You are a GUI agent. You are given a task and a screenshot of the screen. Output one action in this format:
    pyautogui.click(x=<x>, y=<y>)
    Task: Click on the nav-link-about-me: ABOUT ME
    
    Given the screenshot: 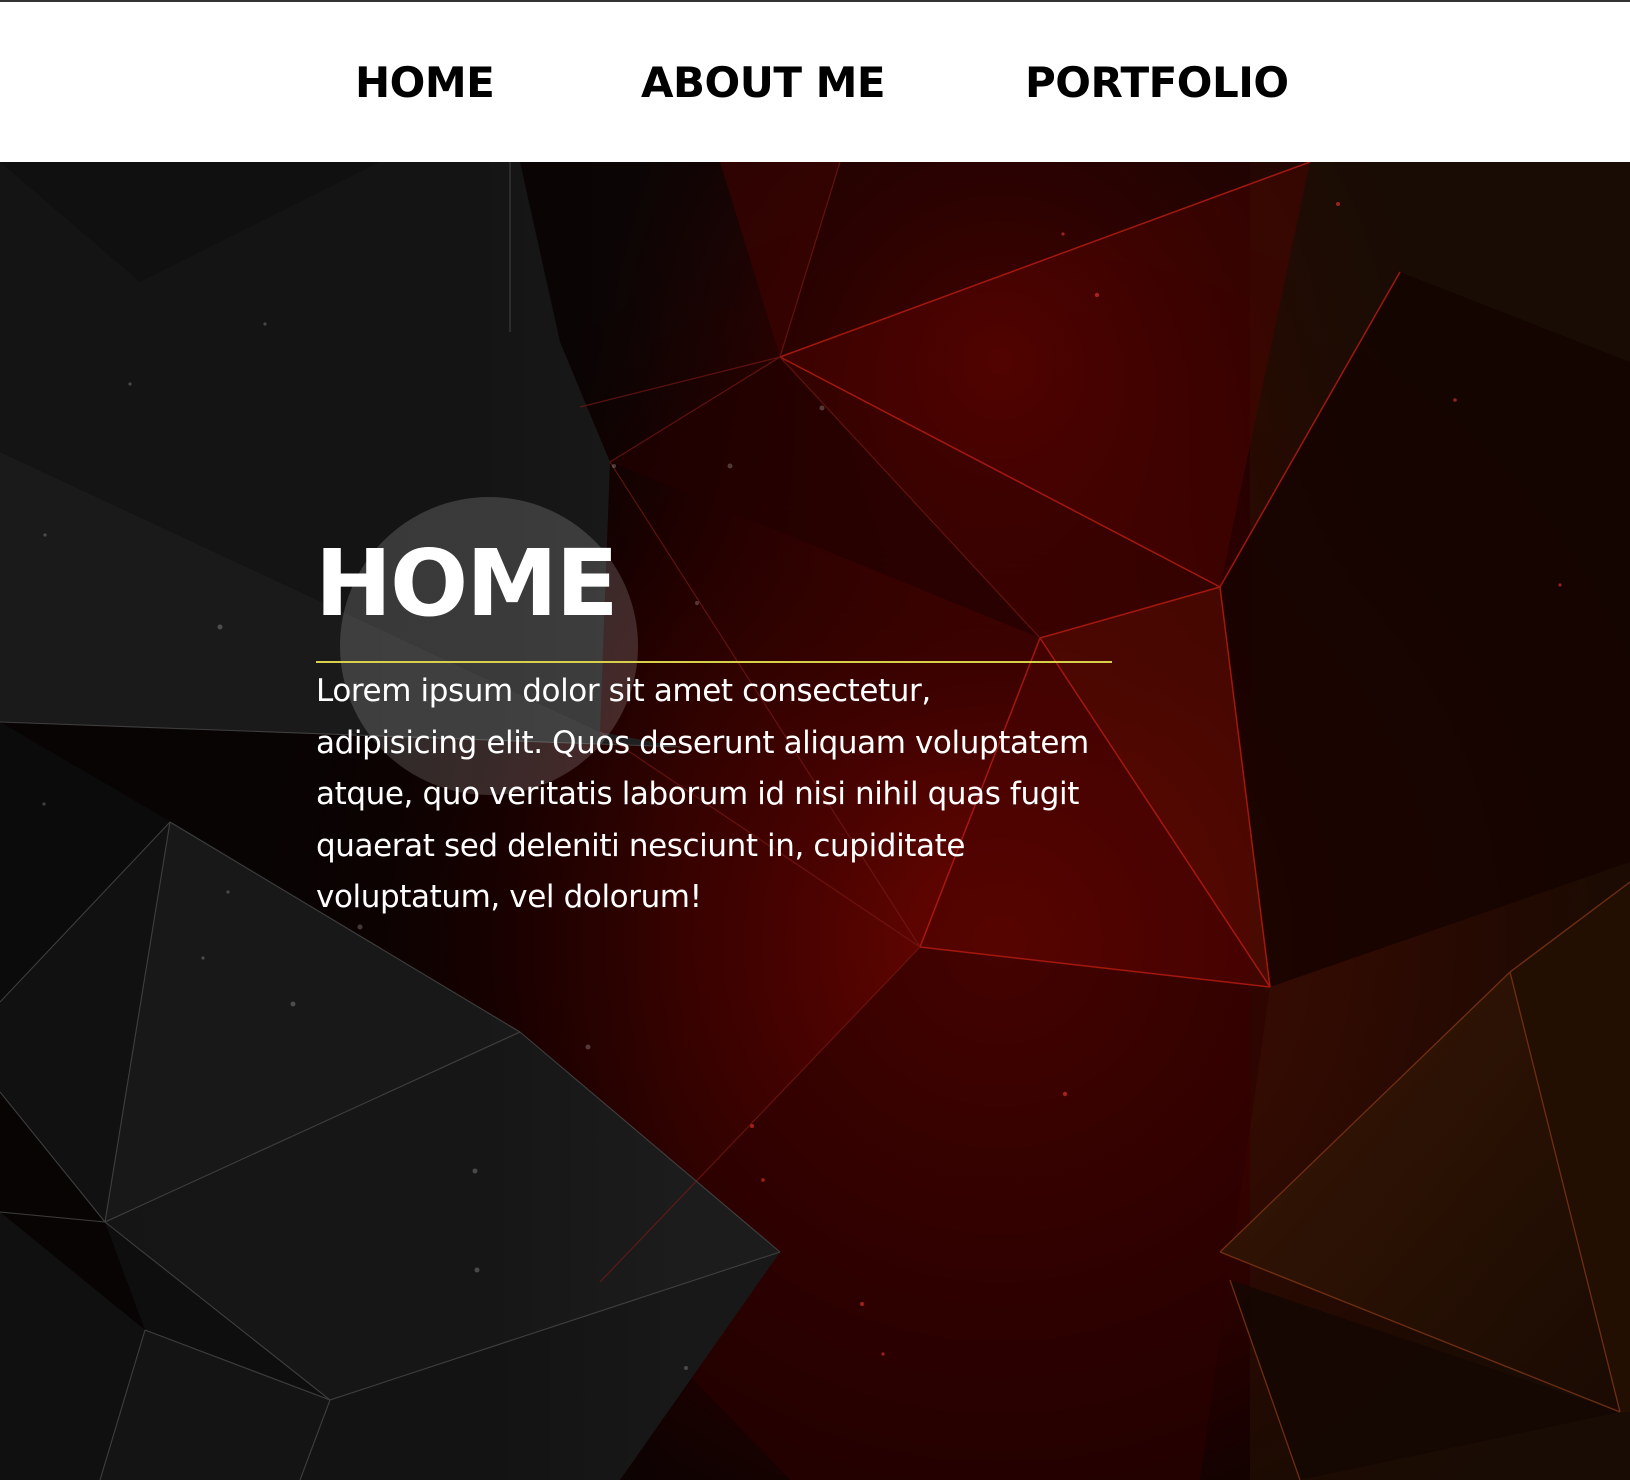 What is the action you would take?
    pyautogui.click(x=763, y=83)
    